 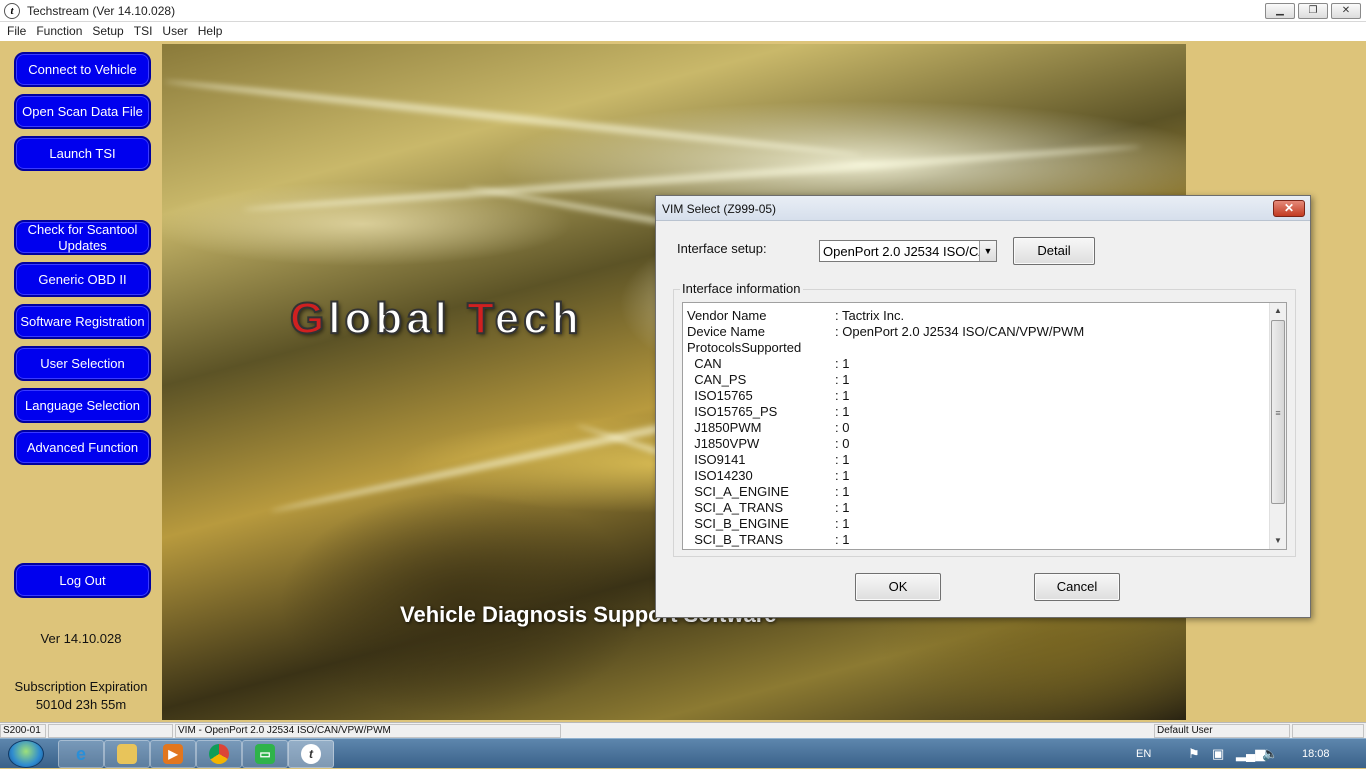 I want to click on network-adapter-icon: ▣, so click(x=1218, y=754).